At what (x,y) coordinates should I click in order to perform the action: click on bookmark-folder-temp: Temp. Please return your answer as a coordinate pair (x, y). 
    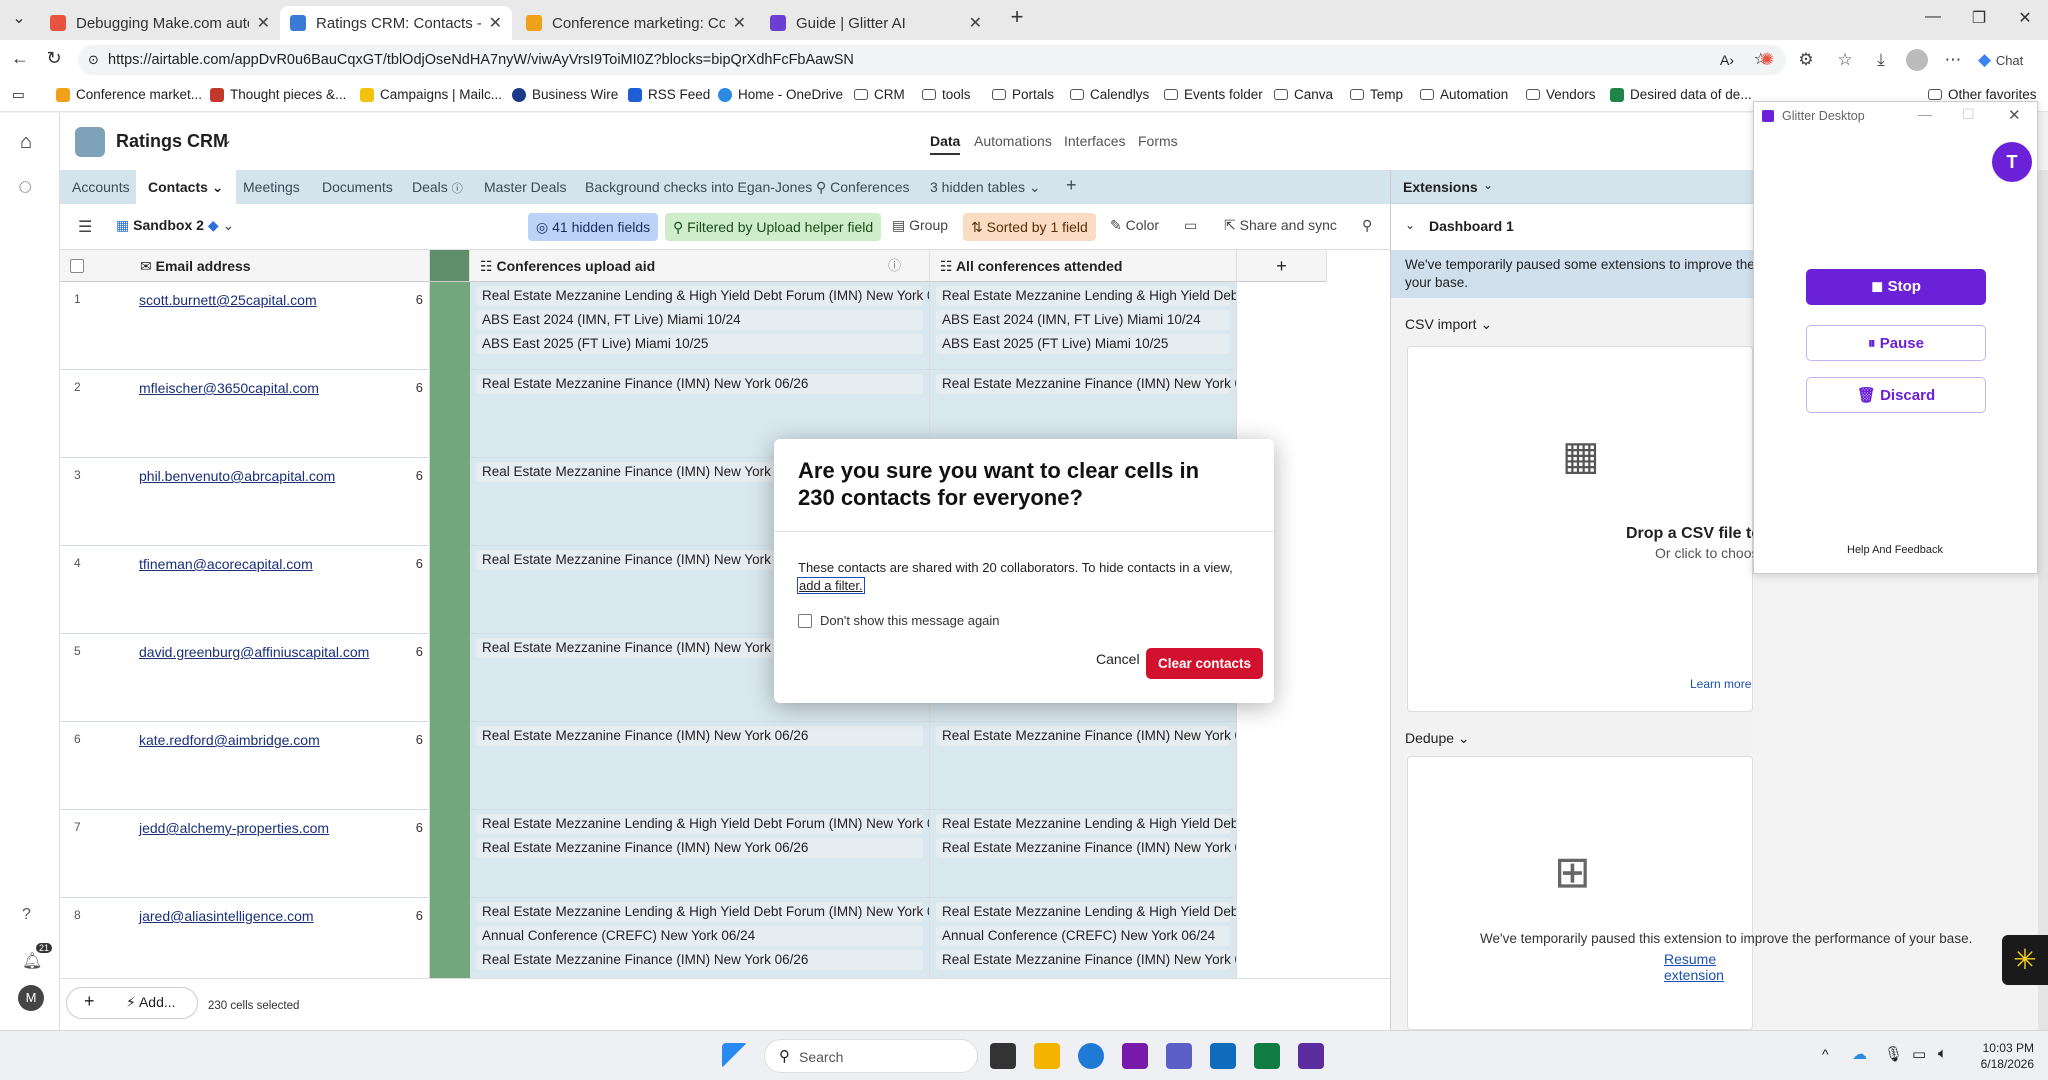
    Looking at the image, I should click on (1376, 94).